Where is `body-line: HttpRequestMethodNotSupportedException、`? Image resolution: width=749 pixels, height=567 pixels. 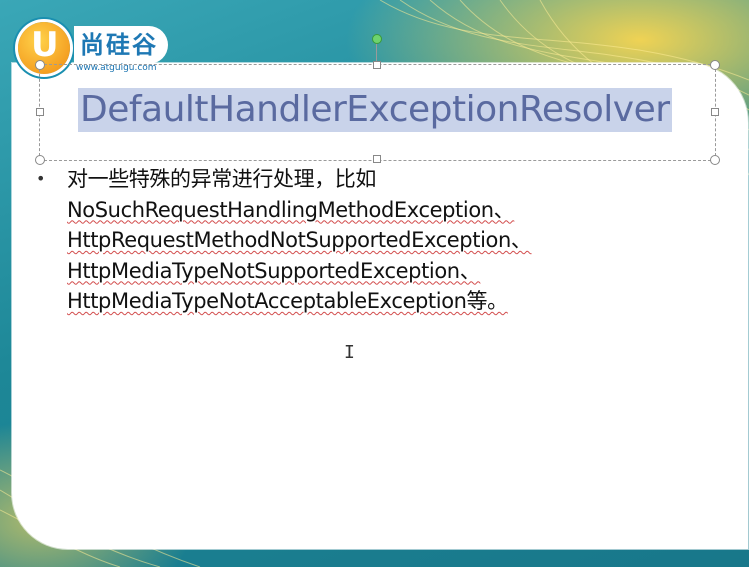 body-line: HttpRequestMethodNotSupportedException、 is located at coordinates (299, 240).